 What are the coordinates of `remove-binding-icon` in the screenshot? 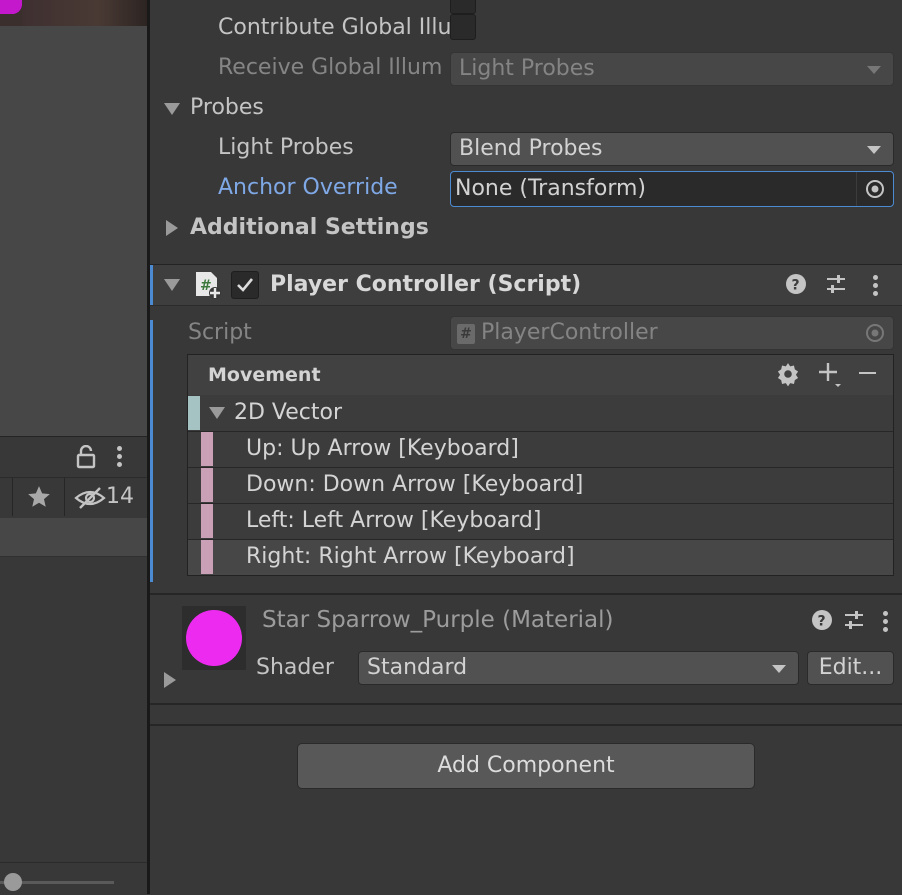 It's located at (867, 373).